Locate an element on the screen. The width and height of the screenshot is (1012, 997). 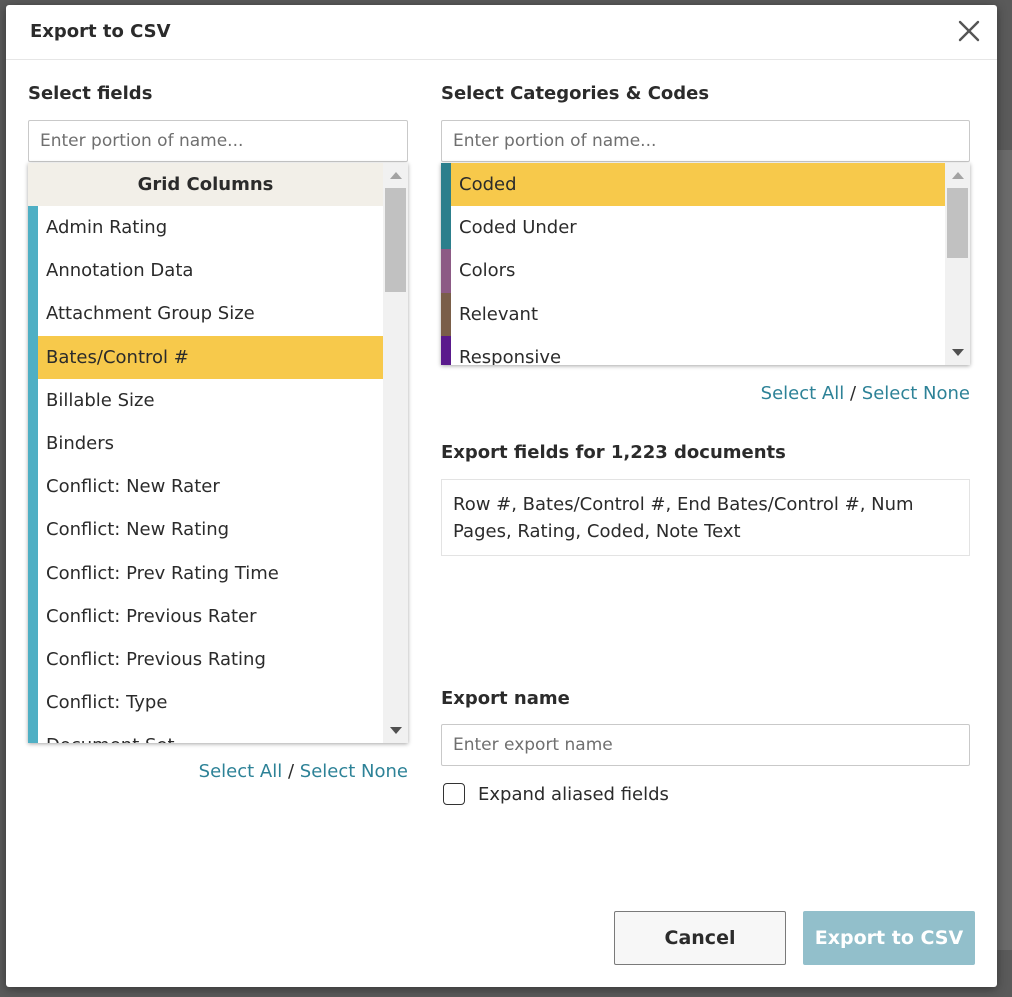
categories-search-input is located at coordinates (705, 141).